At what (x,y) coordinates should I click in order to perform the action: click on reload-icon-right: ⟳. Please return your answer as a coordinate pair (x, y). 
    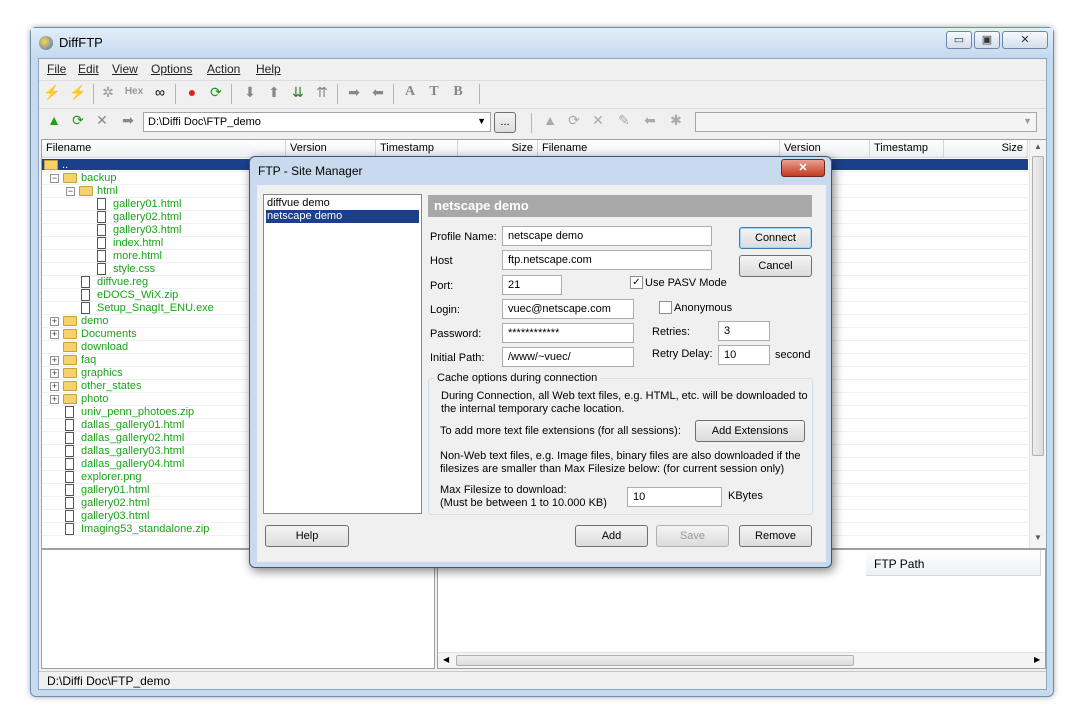
    Looking at the image, I should click on (574, 120).